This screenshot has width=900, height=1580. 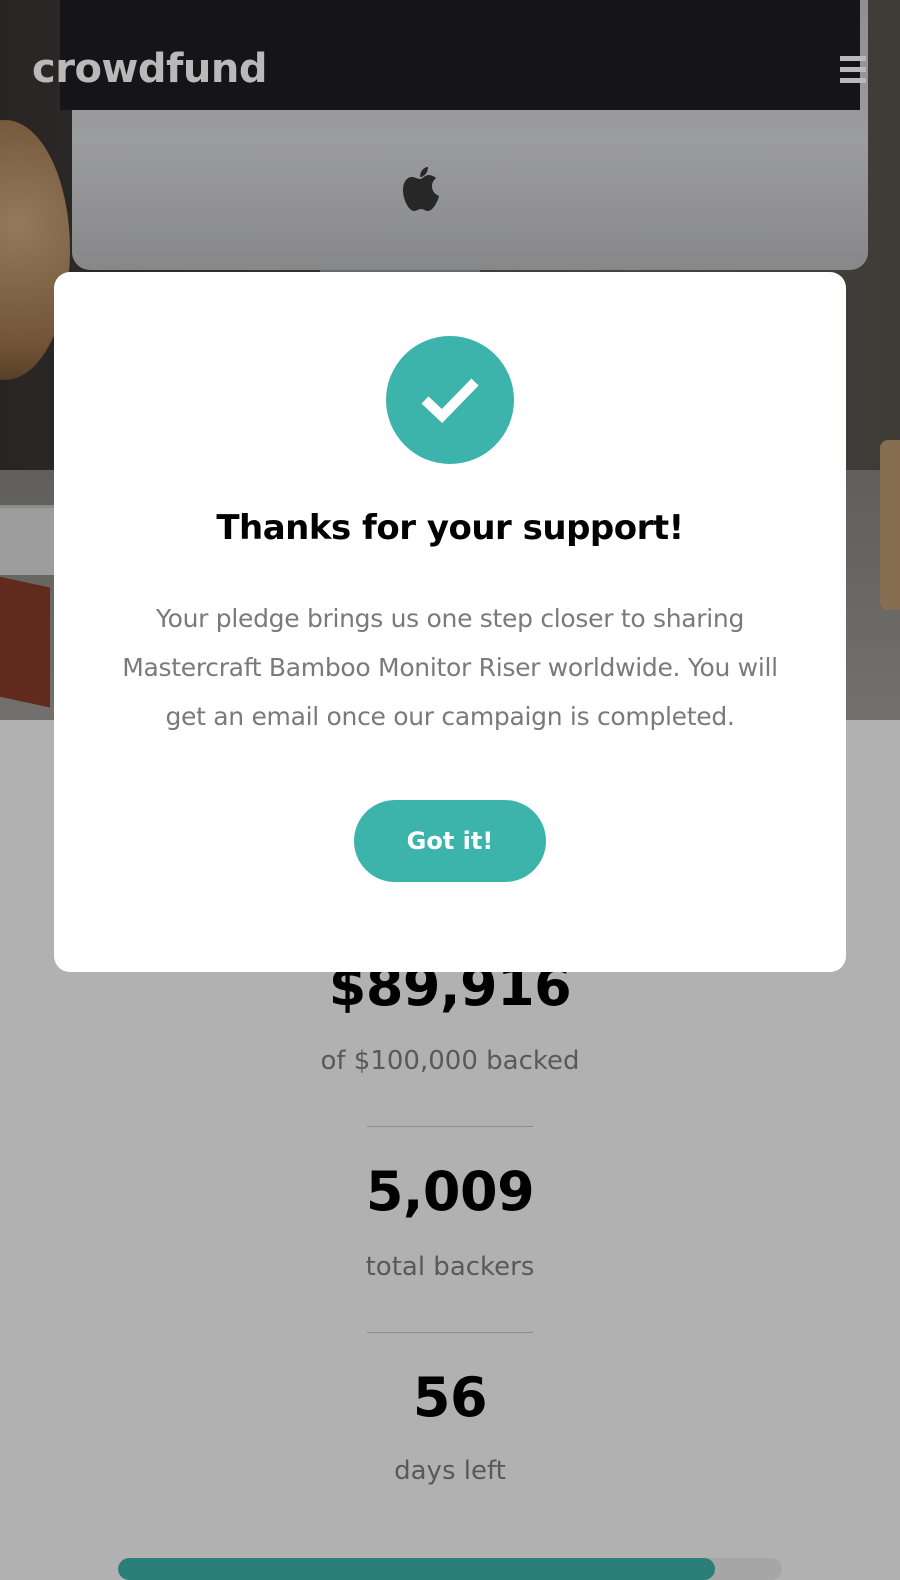 What do you see at coordinates (450, 528) in the screenshot?
I see `modal-title: Thanks for your support!` at bounding box center [450, 528].